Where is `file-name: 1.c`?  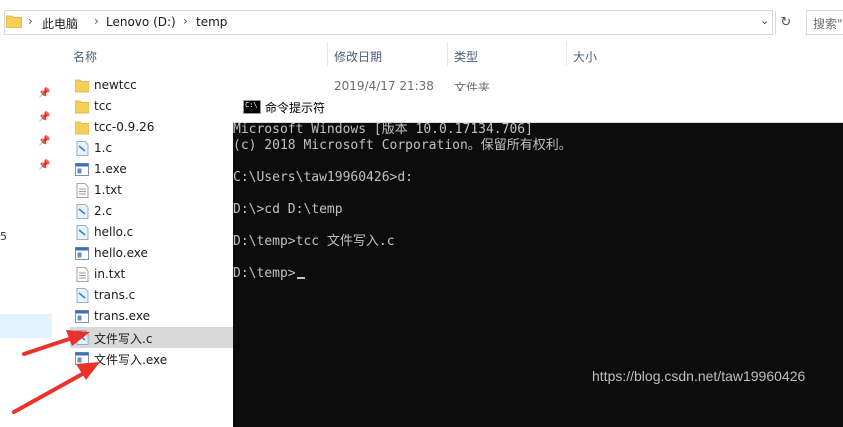
file-name: 1.c is located at coordinates (103, 148).